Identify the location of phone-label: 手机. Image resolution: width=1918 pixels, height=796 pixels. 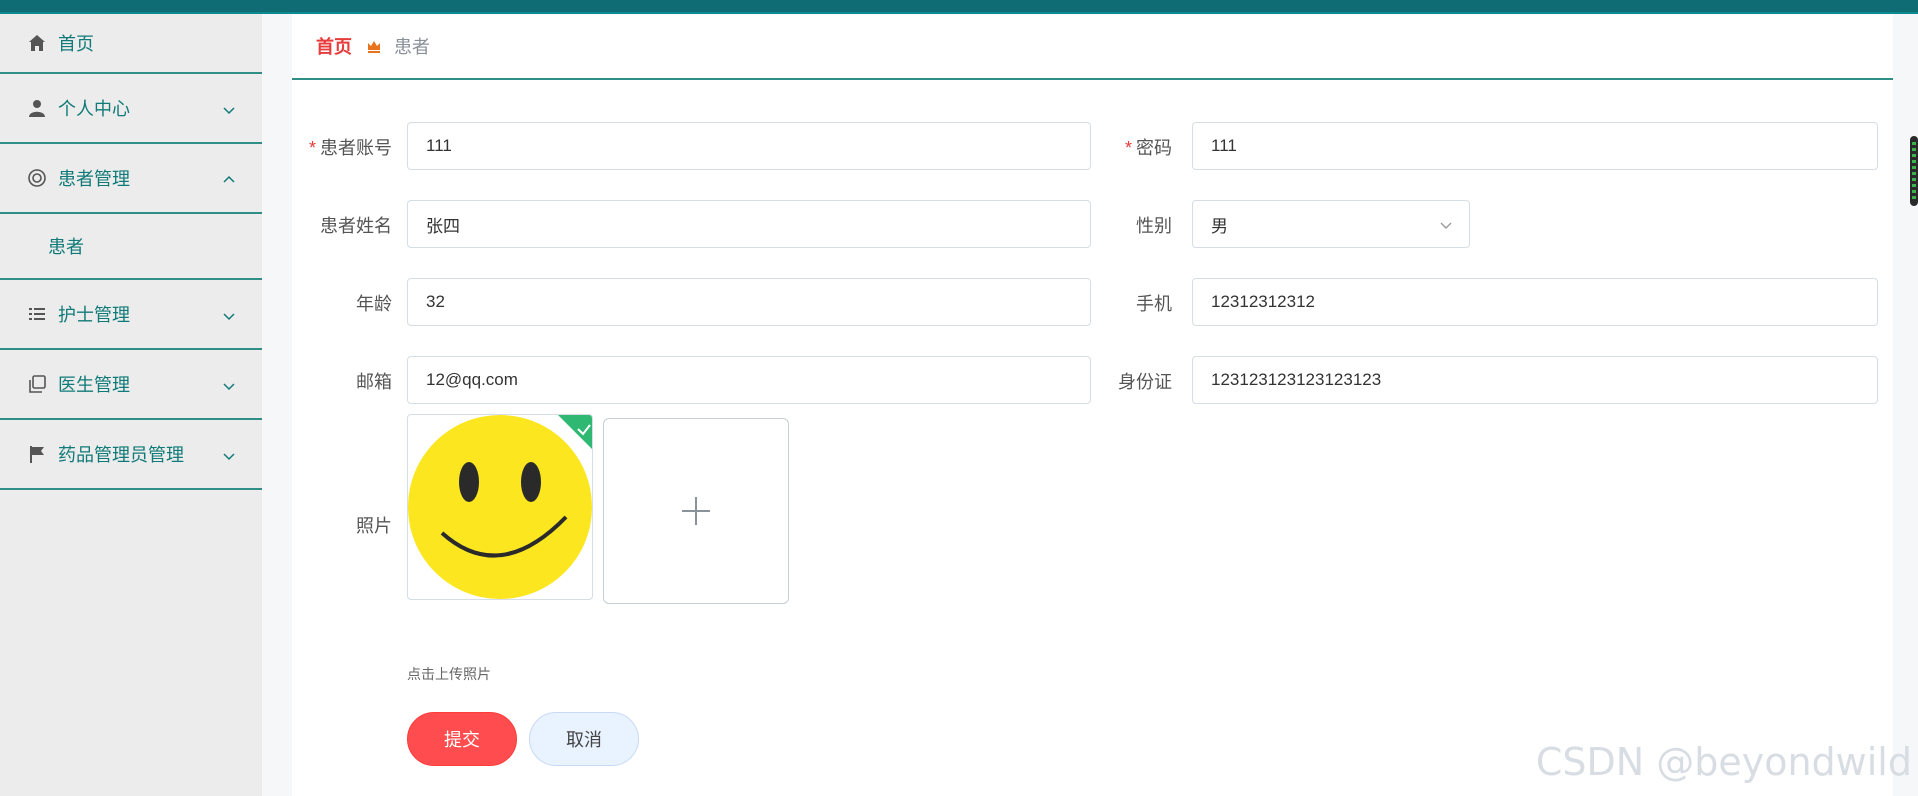
(1154, 304).